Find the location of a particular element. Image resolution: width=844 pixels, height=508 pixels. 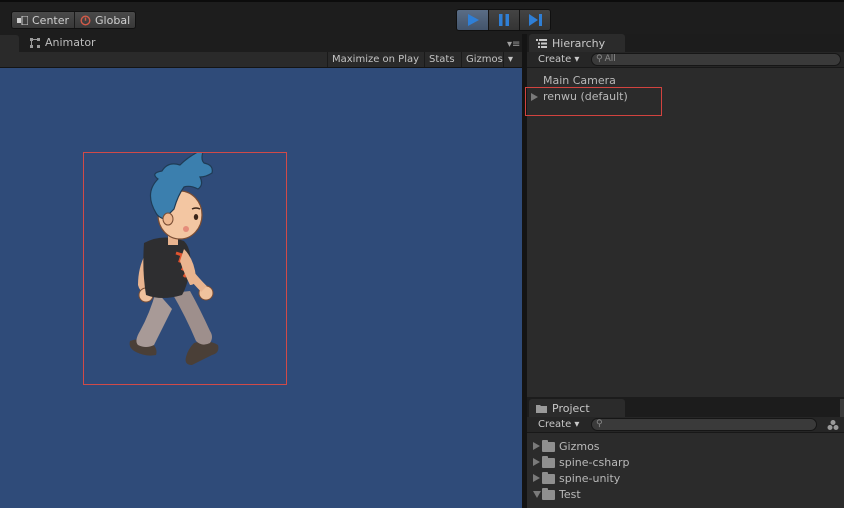

tab-project: Project is located at coordinates (577, 408).